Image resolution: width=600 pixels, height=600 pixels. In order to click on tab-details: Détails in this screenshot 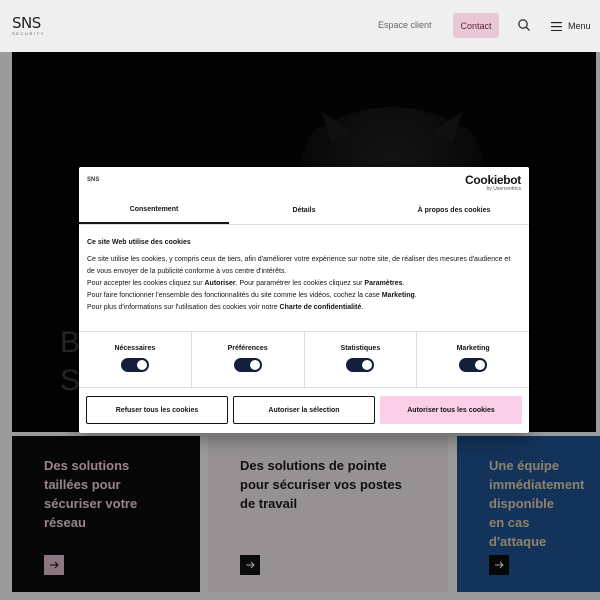, I will do `click(304, 210)`.